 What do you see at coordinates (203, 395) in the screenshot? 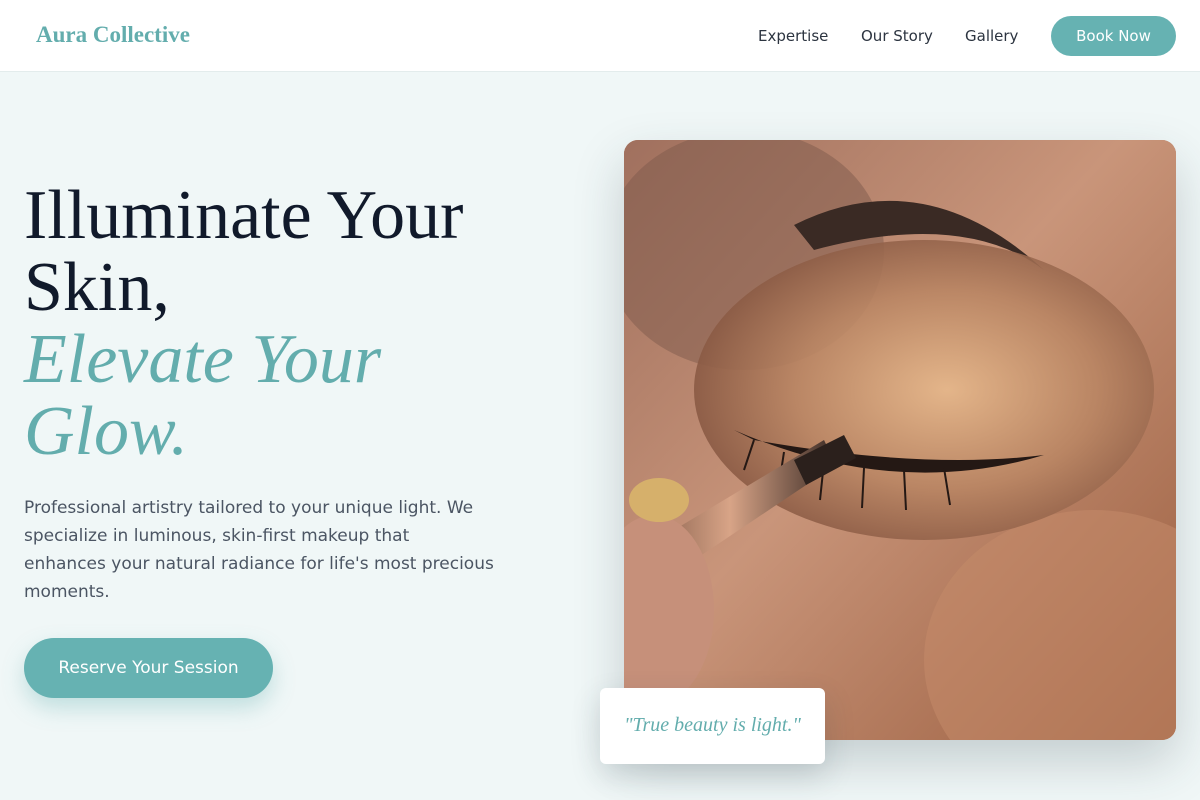
I see `hero-title-line2: Elevate Your Glow.` at bounding box center [203, 395].